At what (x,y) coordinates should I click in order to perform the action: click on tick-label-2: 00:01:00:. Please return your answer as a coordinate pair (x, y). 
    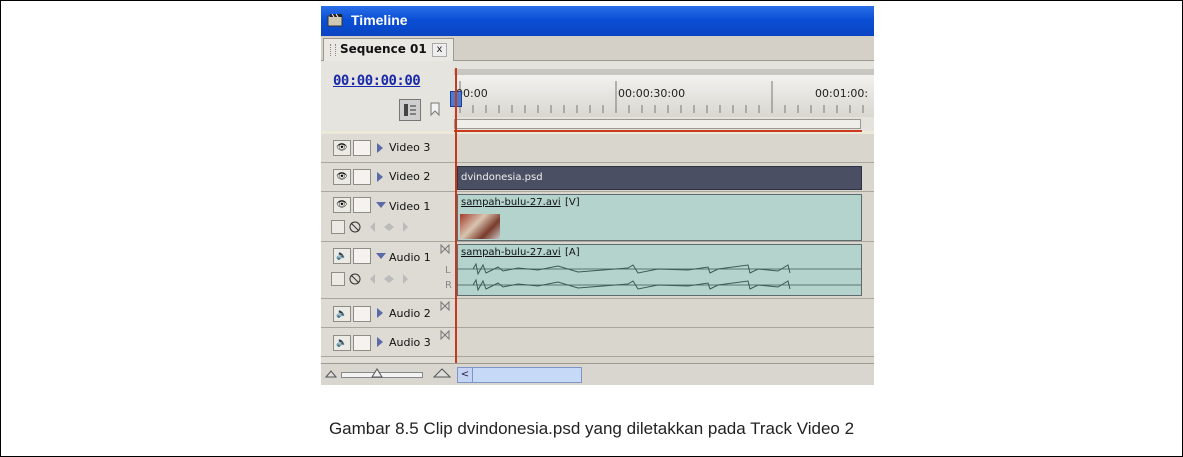
    Looking at the image, I should click on (842, 93).